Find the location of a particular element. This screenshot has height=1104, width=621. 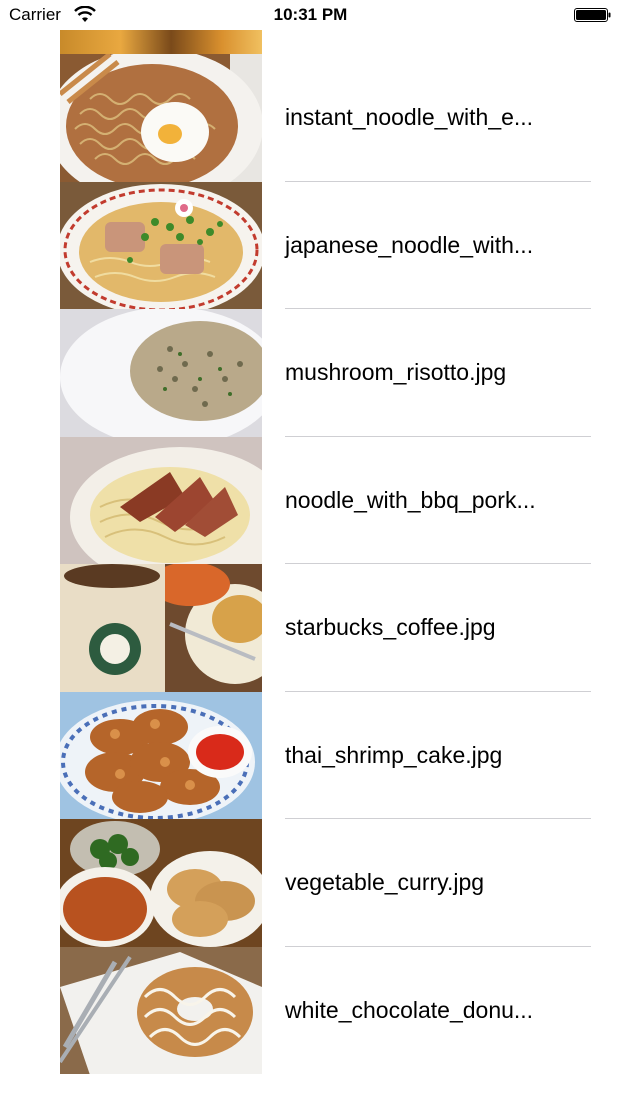

instant-noodle-thumbnail is located at coordinates (161, 118).